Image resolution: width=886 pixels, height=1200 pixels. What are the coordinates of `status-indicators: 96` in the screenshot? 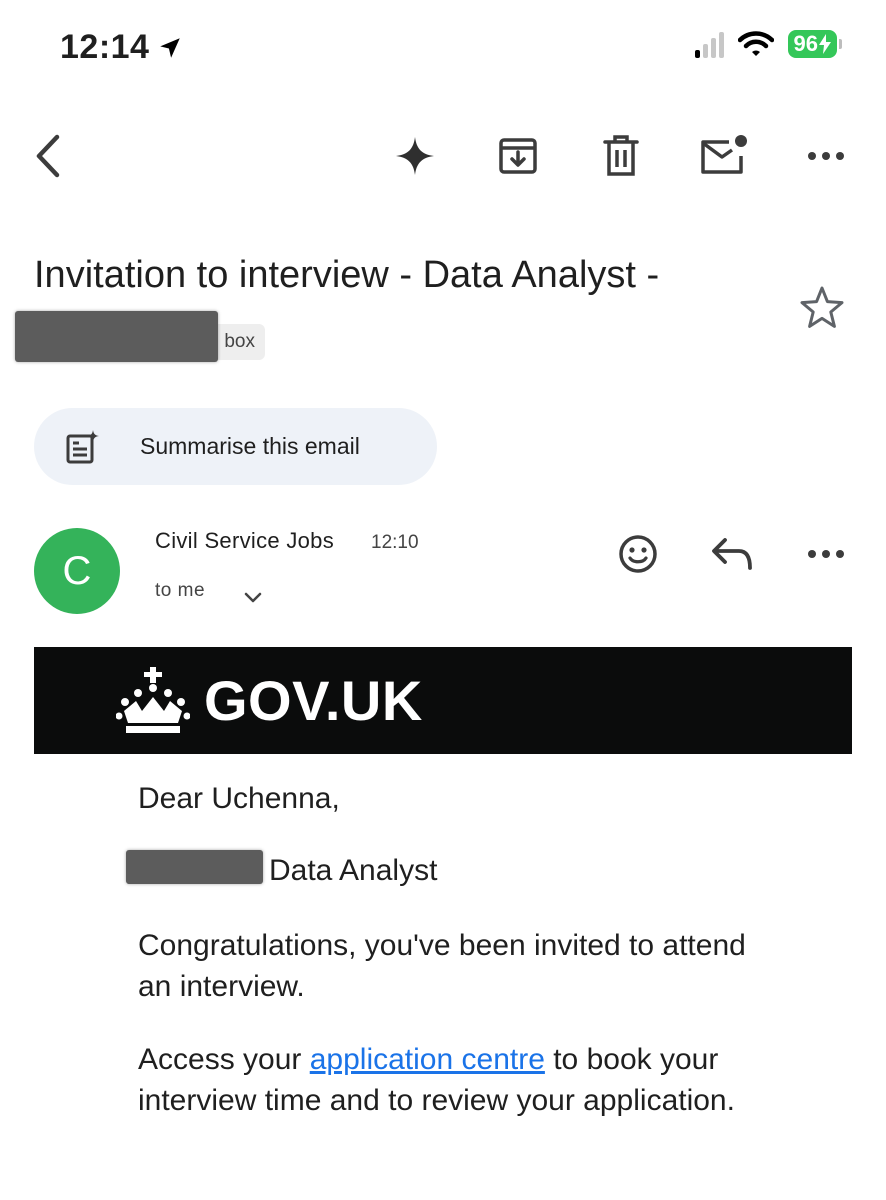 It's located at (768, 44).